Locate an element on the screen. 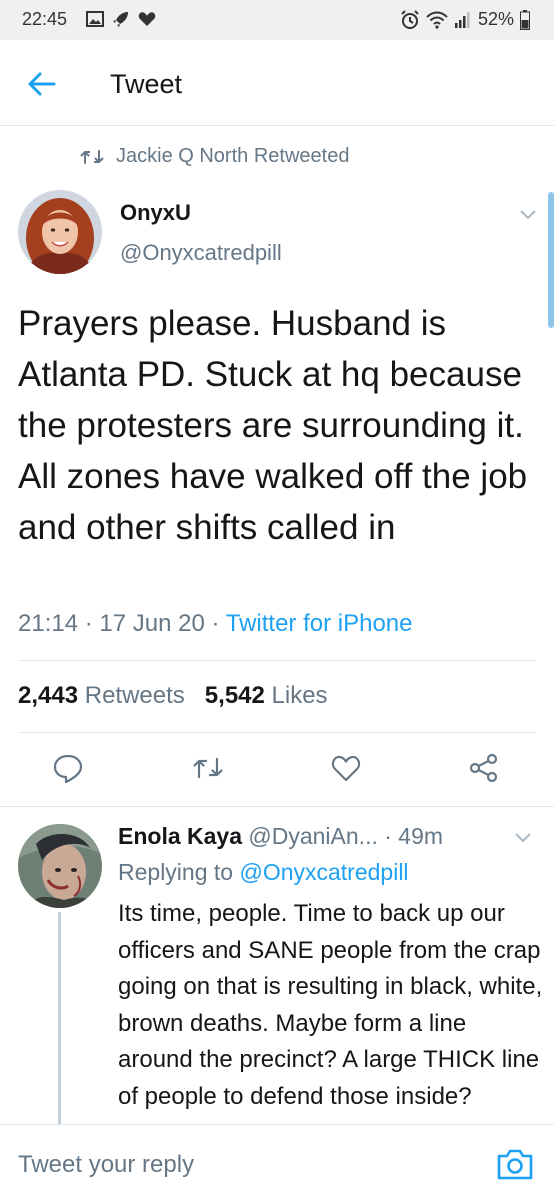 The height and width of the screenshot is (1200, 554). camera-button is located at coordinates (515, 1164).